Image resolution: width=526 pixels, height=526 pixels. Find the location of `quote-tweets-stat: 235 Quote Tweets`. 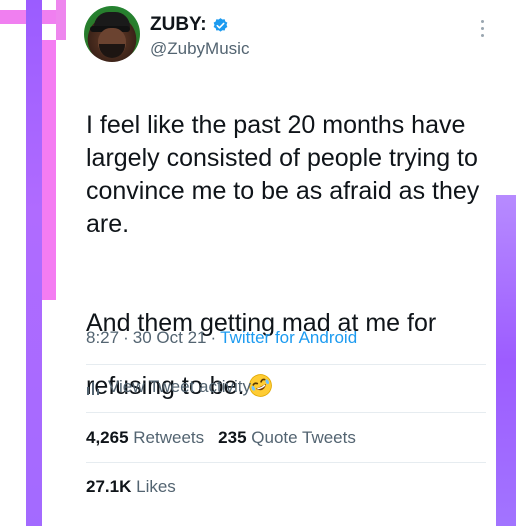

quote-tweets-stat: 235 Quote Tweets is located at coordinates (287, 438).